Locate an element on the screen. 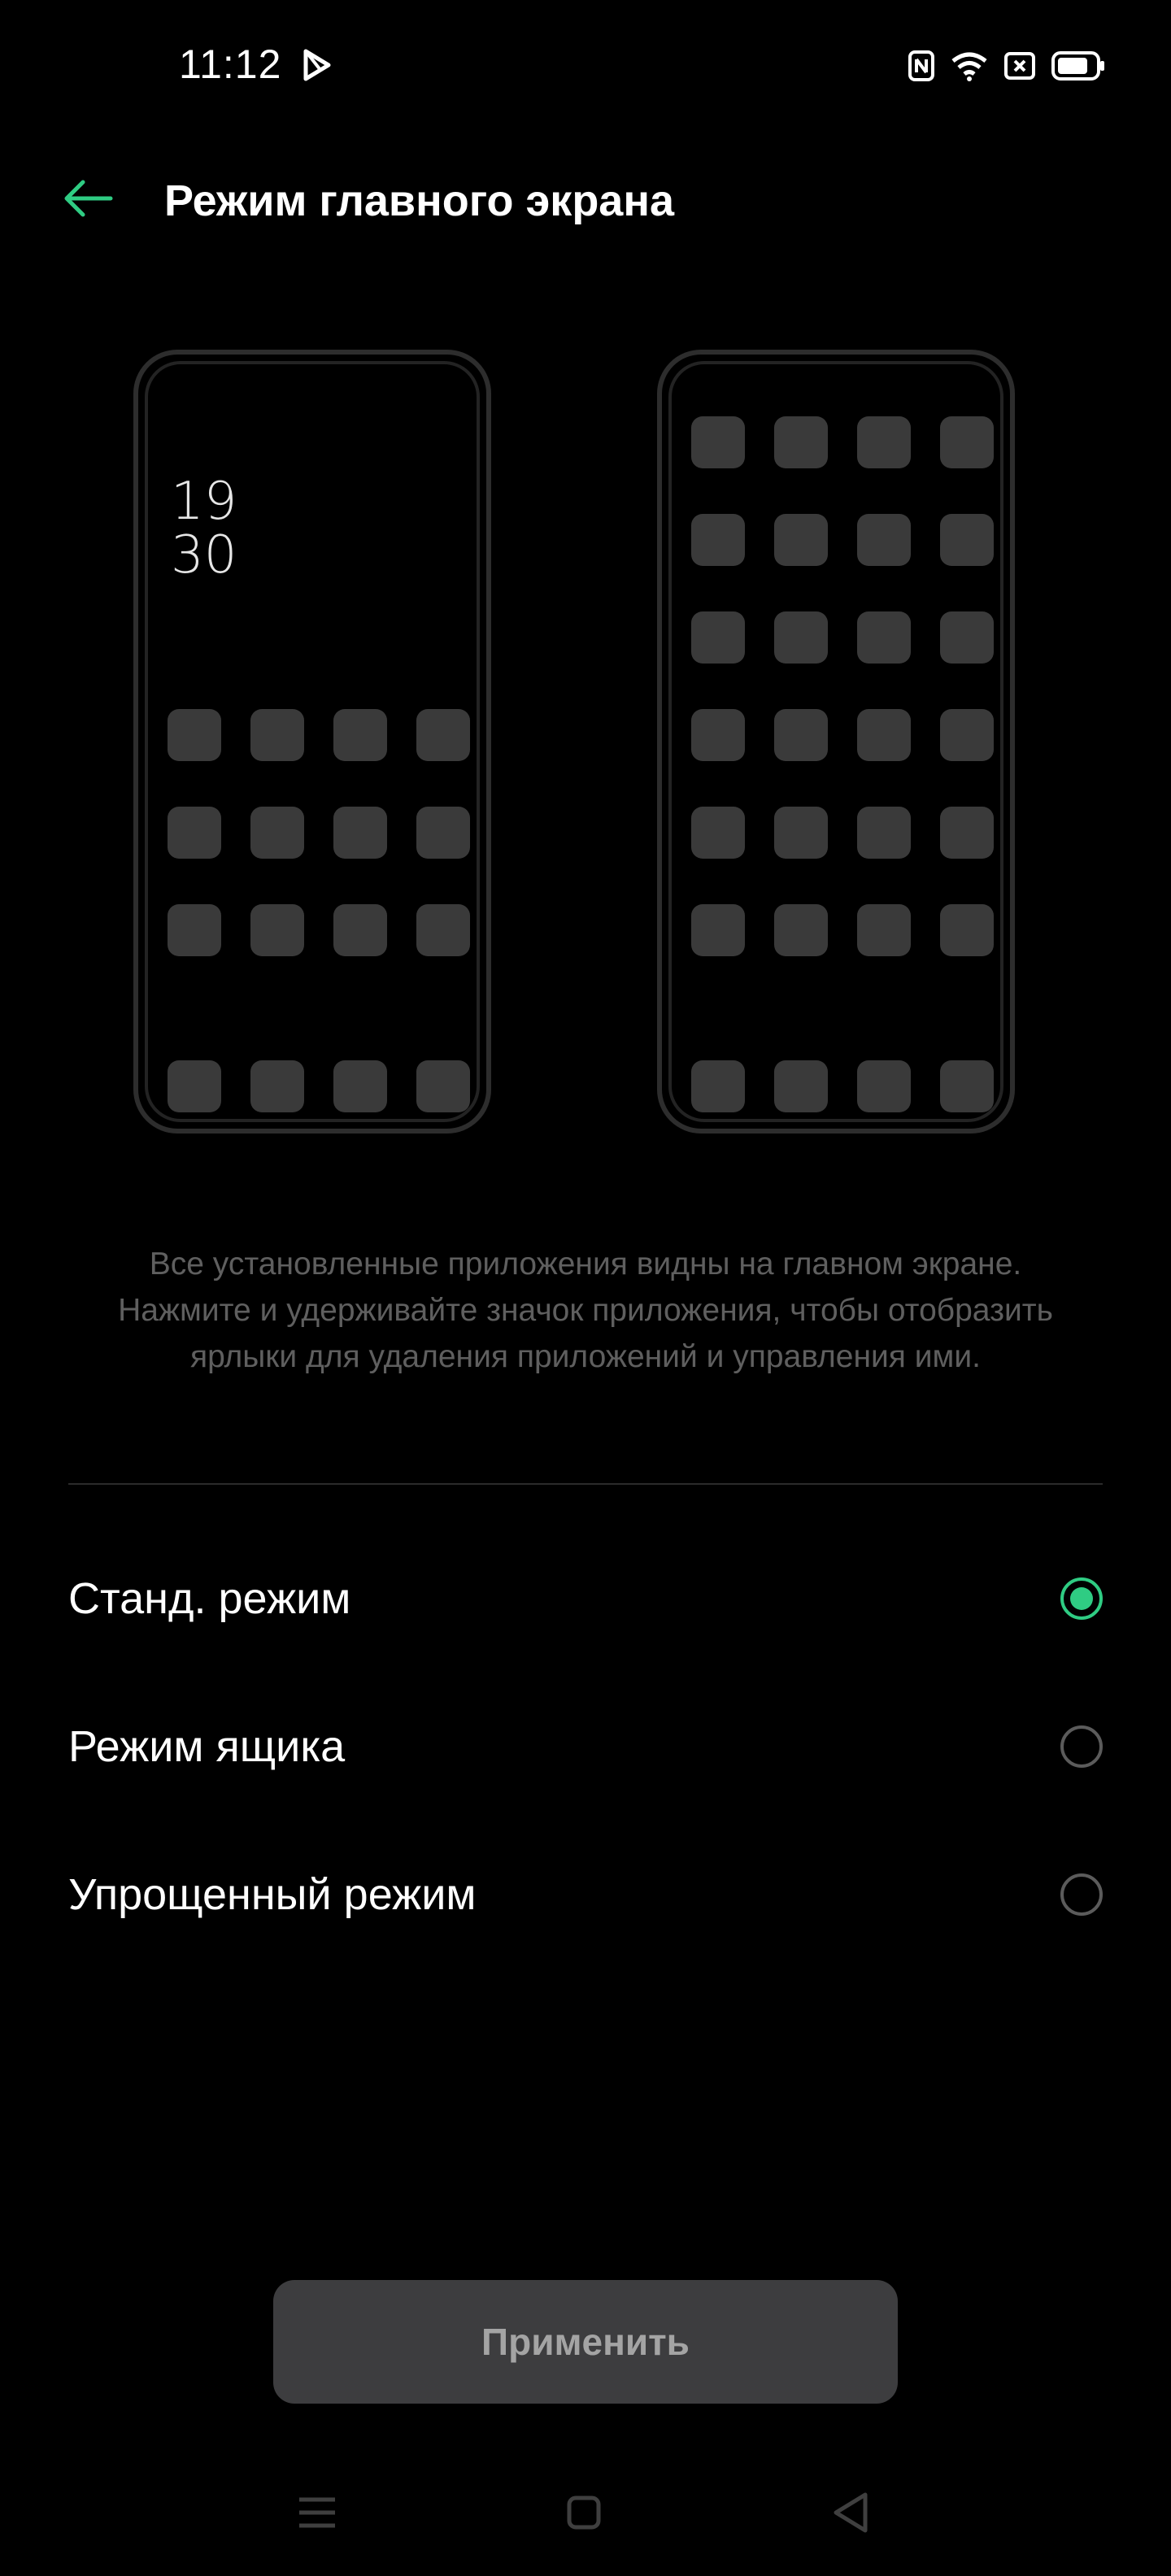 The image size is (1171, 2576). status-time: 11:12 is located at coordinates (230, 64).